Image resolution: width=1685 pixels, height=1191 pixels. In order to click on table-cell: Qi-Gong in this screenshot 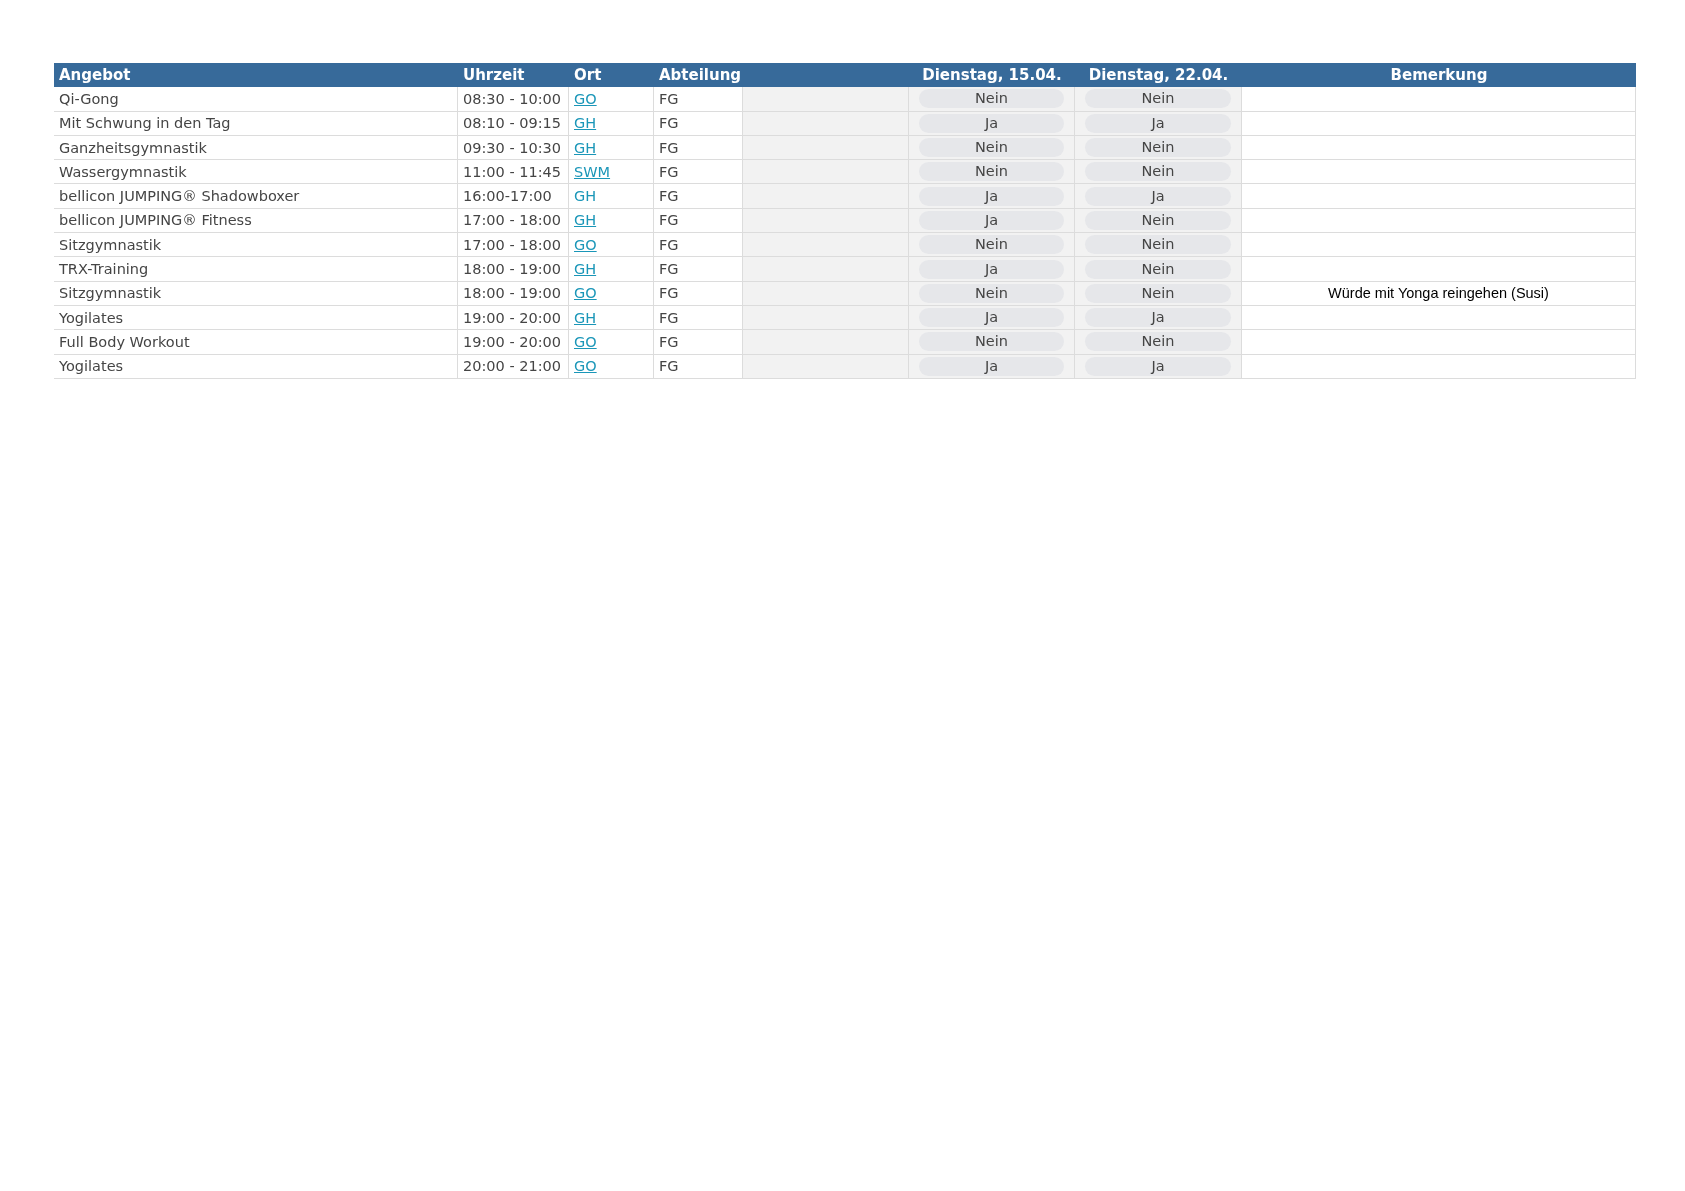, I will do `click(89, 98)`.